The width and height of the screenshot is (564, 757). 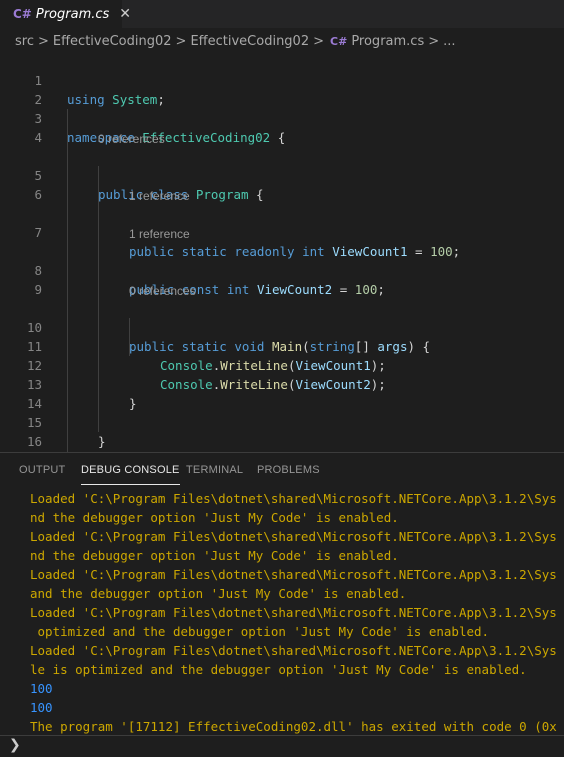 What do you see at coordinates (282, 431) in the screenshot?
I see `code-line: 16` at bounding box center [282, 431].